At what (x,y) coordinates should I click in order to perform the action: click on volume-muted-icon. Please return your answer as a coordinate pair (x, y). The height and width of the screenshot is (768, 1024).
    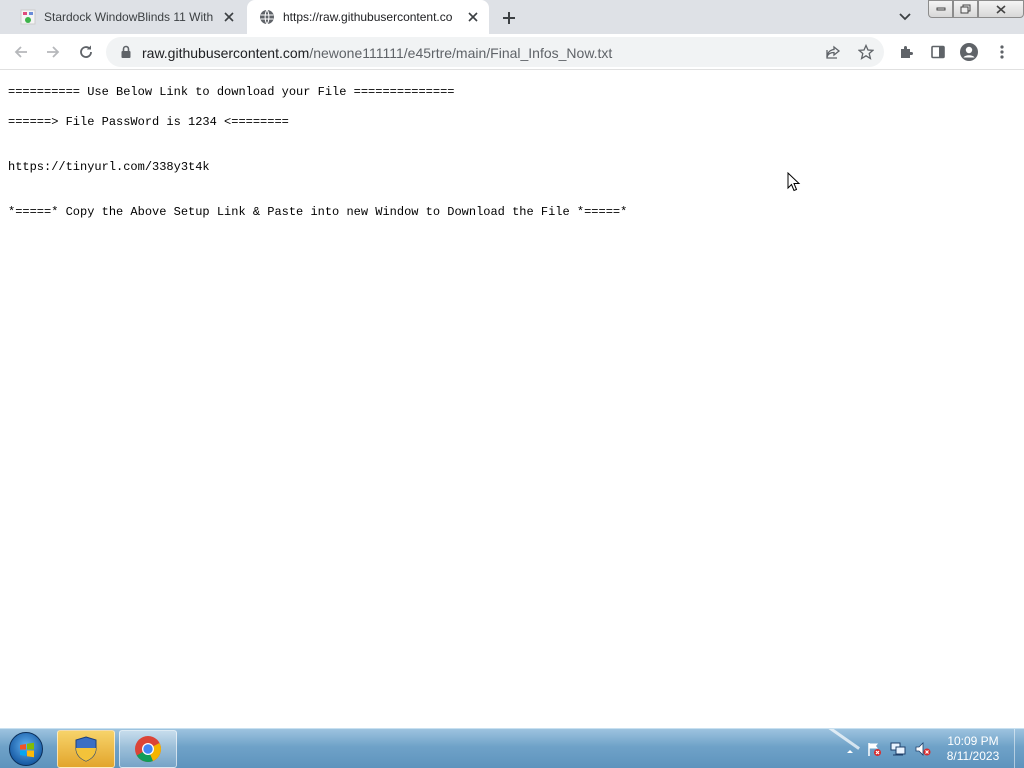
    Looking at the image, I should click on (923, 749).